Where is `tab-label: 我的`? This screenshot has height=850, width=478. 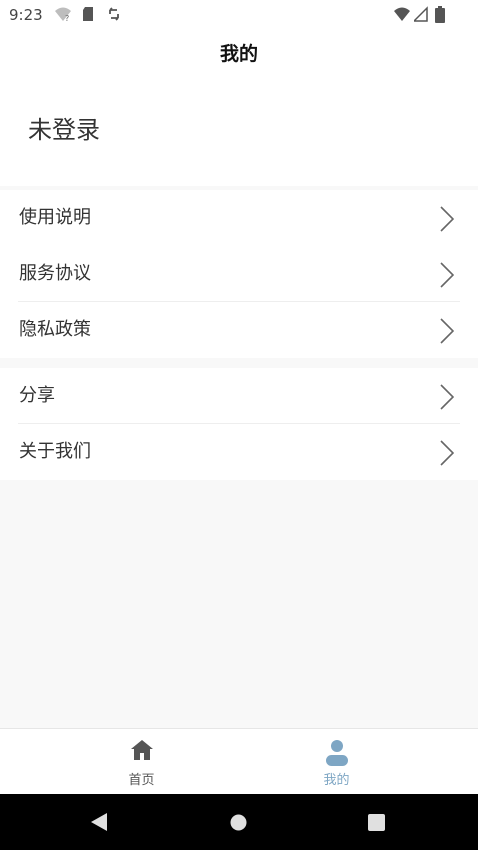 tab-label: 我的 is located at coordinates (336, 780).